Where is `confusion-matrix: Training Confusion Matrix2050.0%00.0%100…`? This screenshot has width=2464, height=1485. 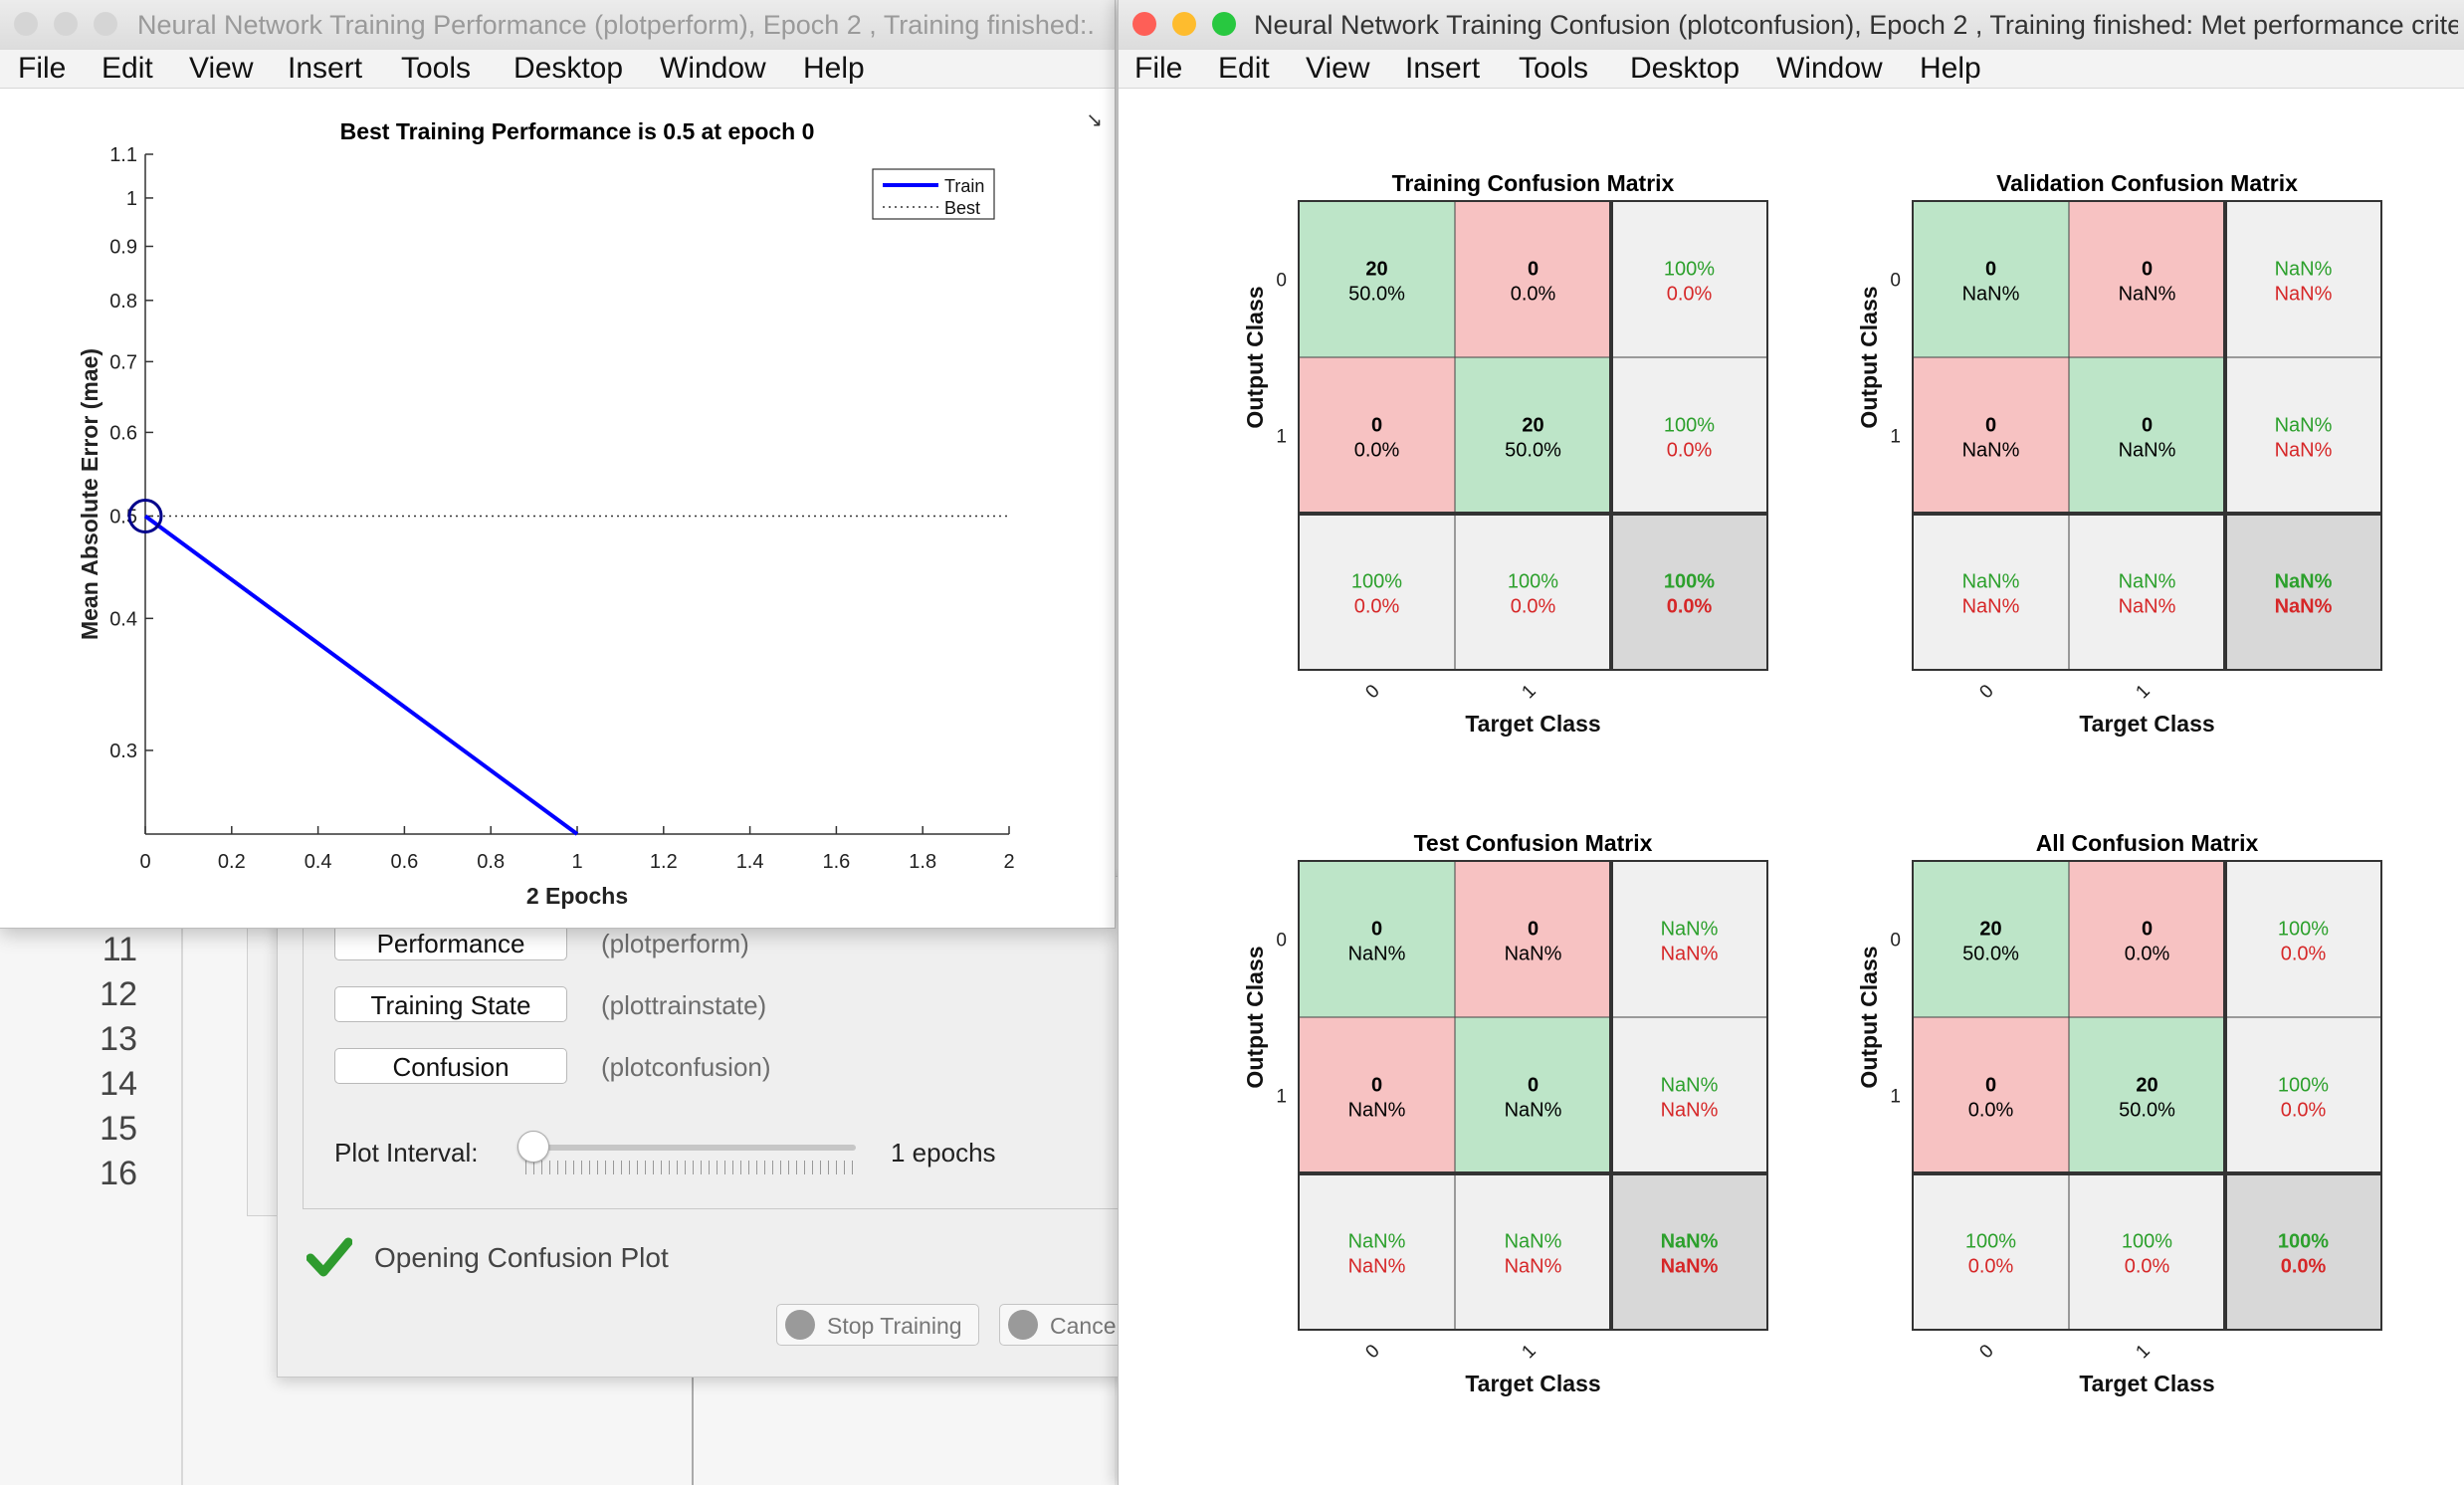 confusion-matrix: Training Confusion Matrix2050.0%00.0%100… is located at coordinates (1505, 453).